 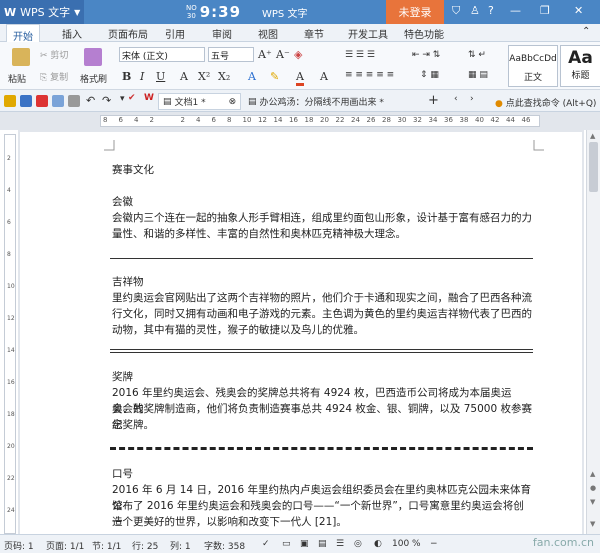 What do you see at coordinates (213, 120) in the screenshot?
I see `ruler-number: 6` at bounding box center [213, 120].